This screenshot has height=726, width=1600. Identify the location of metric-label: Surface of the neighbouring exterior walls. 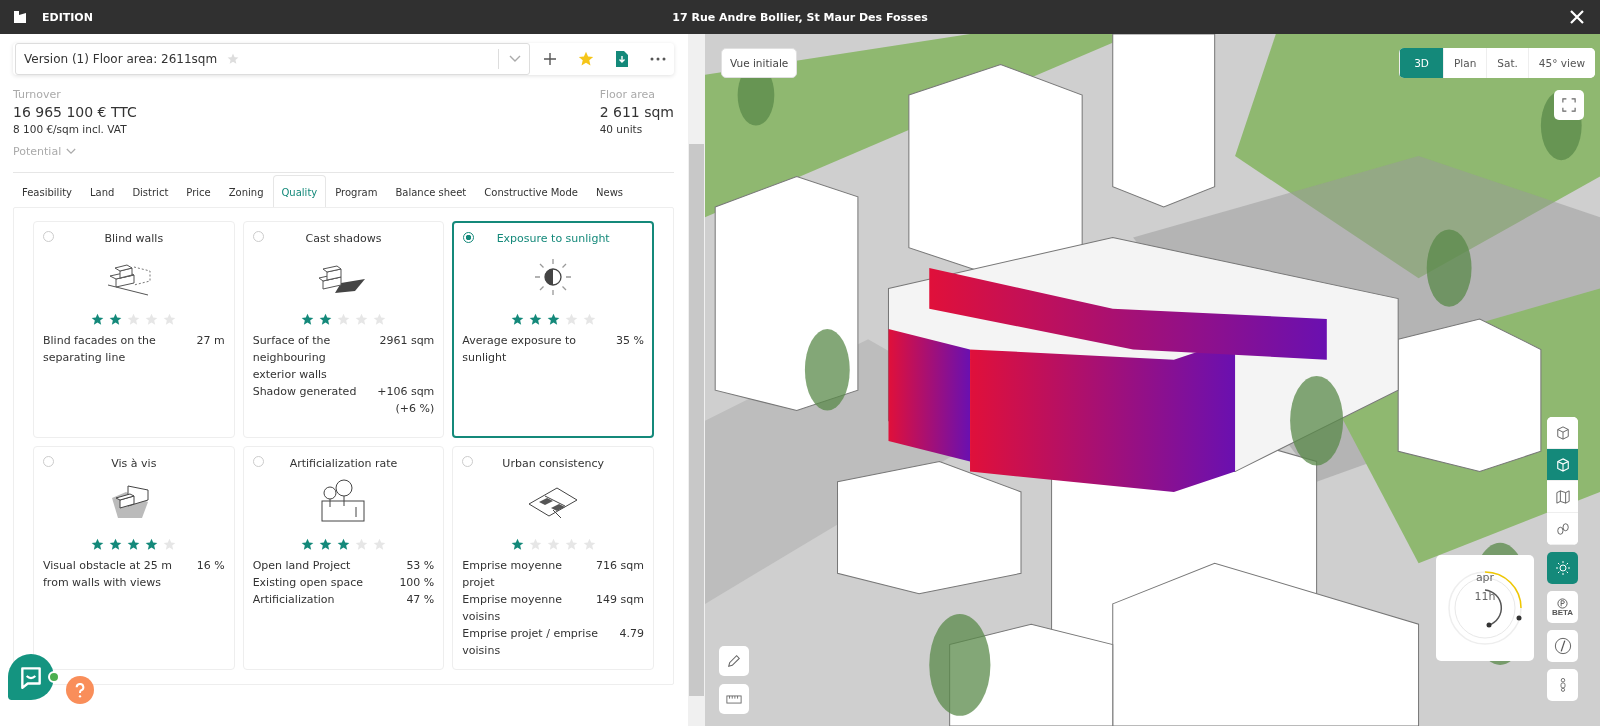
(292, 358).